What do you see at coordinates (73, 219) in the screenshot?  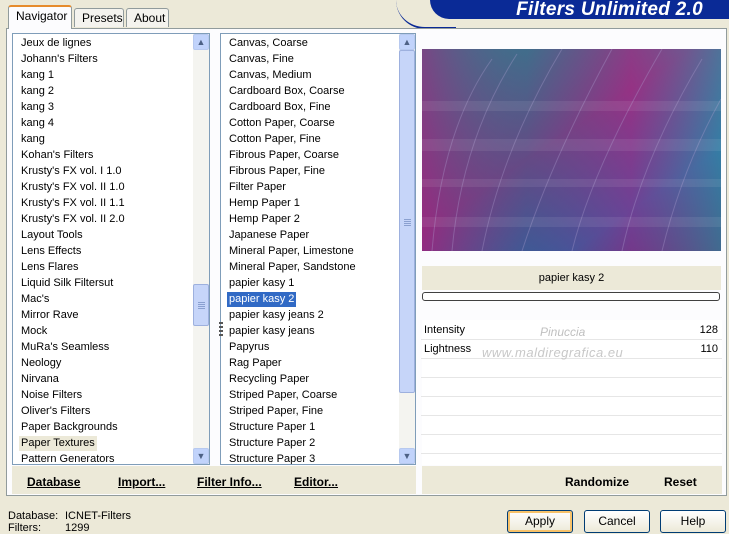 I see `category-list-item: Krusty's FX vol. II 2.0` at bounding box center [73, 219].